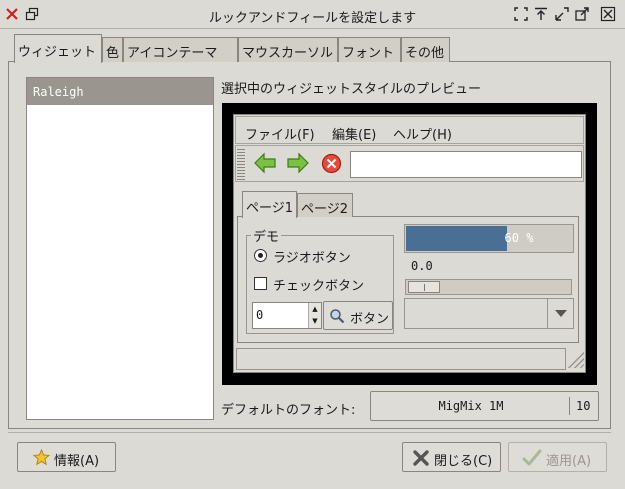 Image resolution: width=625 pixels, height=489 pixels. What do you see at coordinates (519, 238) in the screenshot?
I see `progress-text: 60 %` at bounding box center [519, 238].